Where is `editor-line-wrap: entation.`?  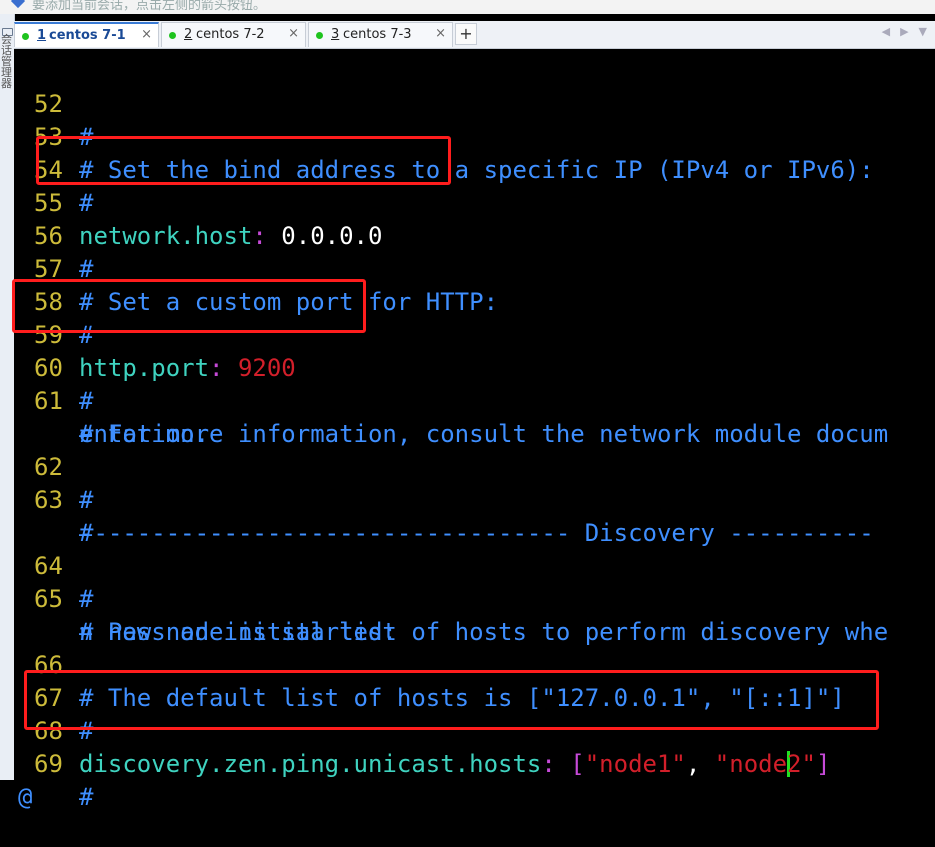
editor-line-wrap: entation. is located at coordinates (111, 416).